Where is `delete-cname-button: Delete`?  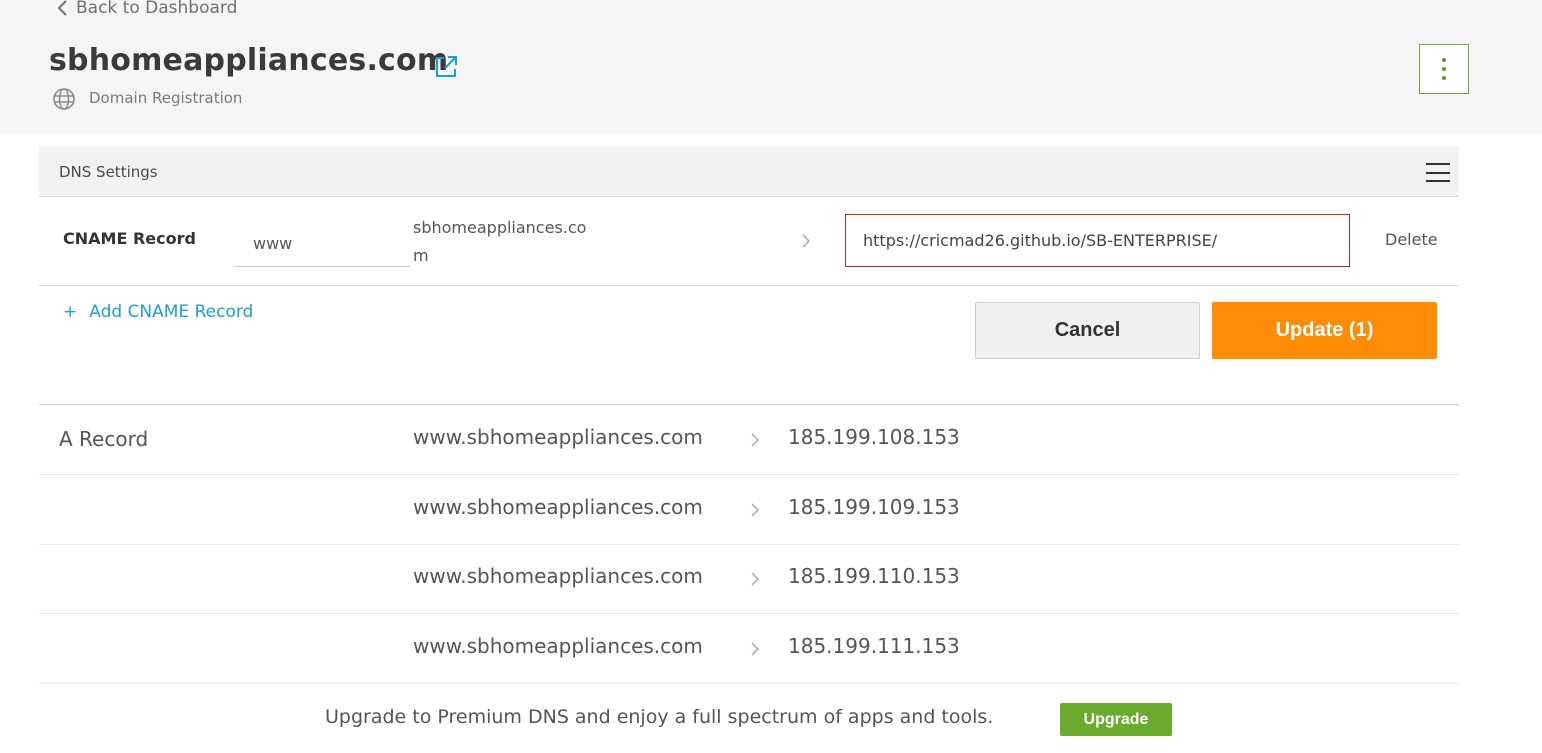
delete-cname-button: Delete is located at coordinates (1411, 239).